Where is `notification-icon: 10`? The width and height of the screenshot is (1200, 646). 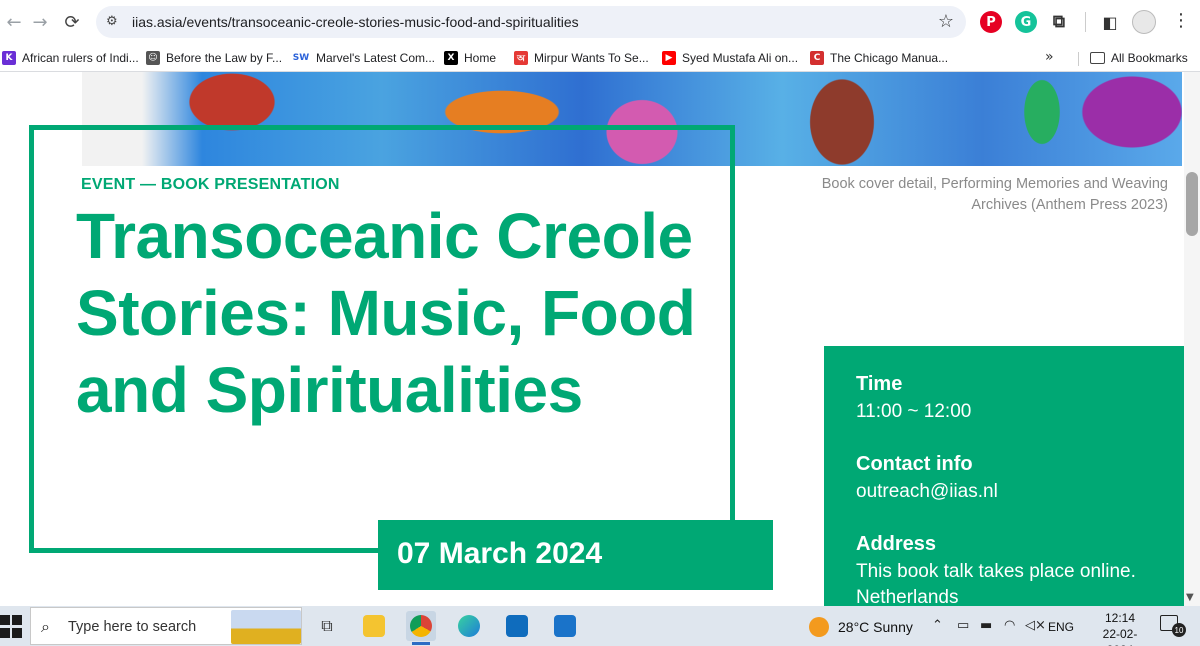
notification-icon: 10 is located at coordinates (1173, 626).